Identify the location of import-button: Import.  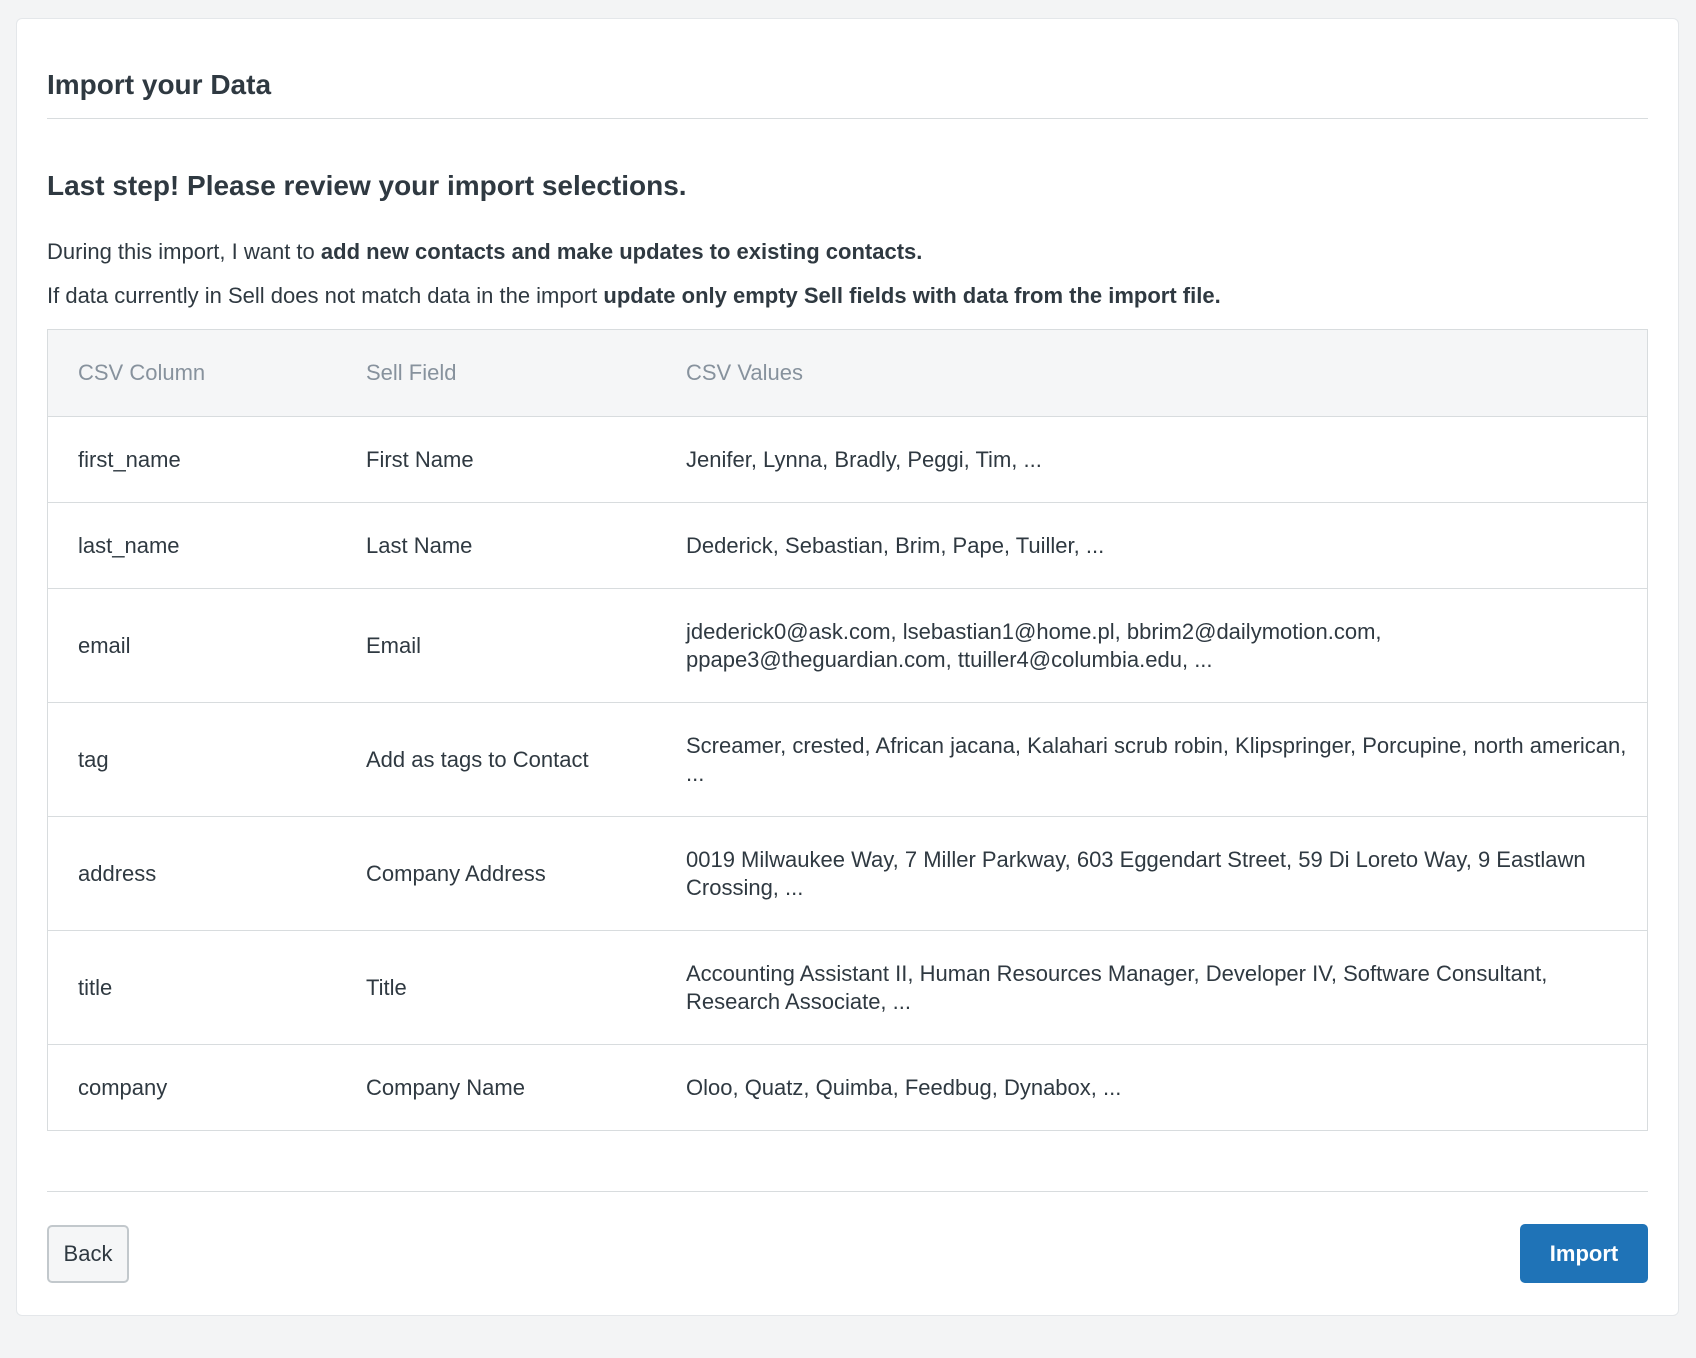
(1584, 1253).